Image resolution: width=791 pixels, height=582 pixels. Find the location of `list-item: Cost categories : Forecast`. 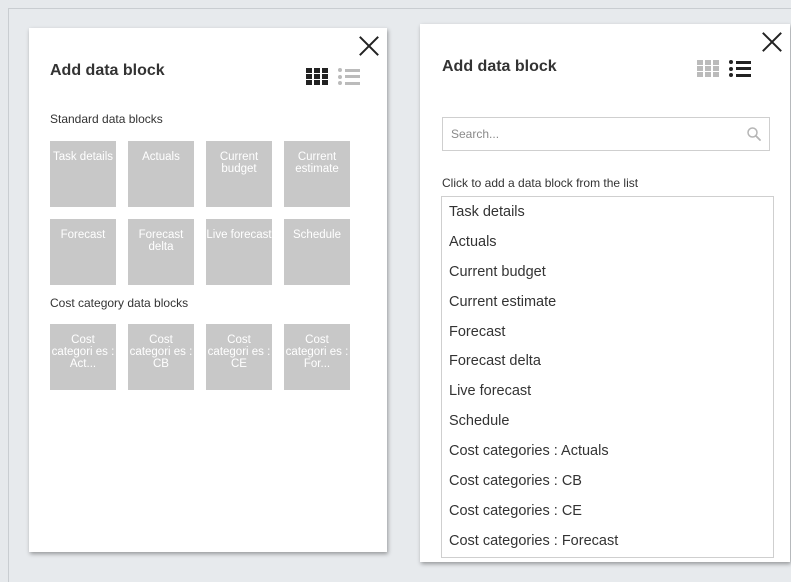

list-item: Cost categories : Forecast is located at coordinates (607, 541).